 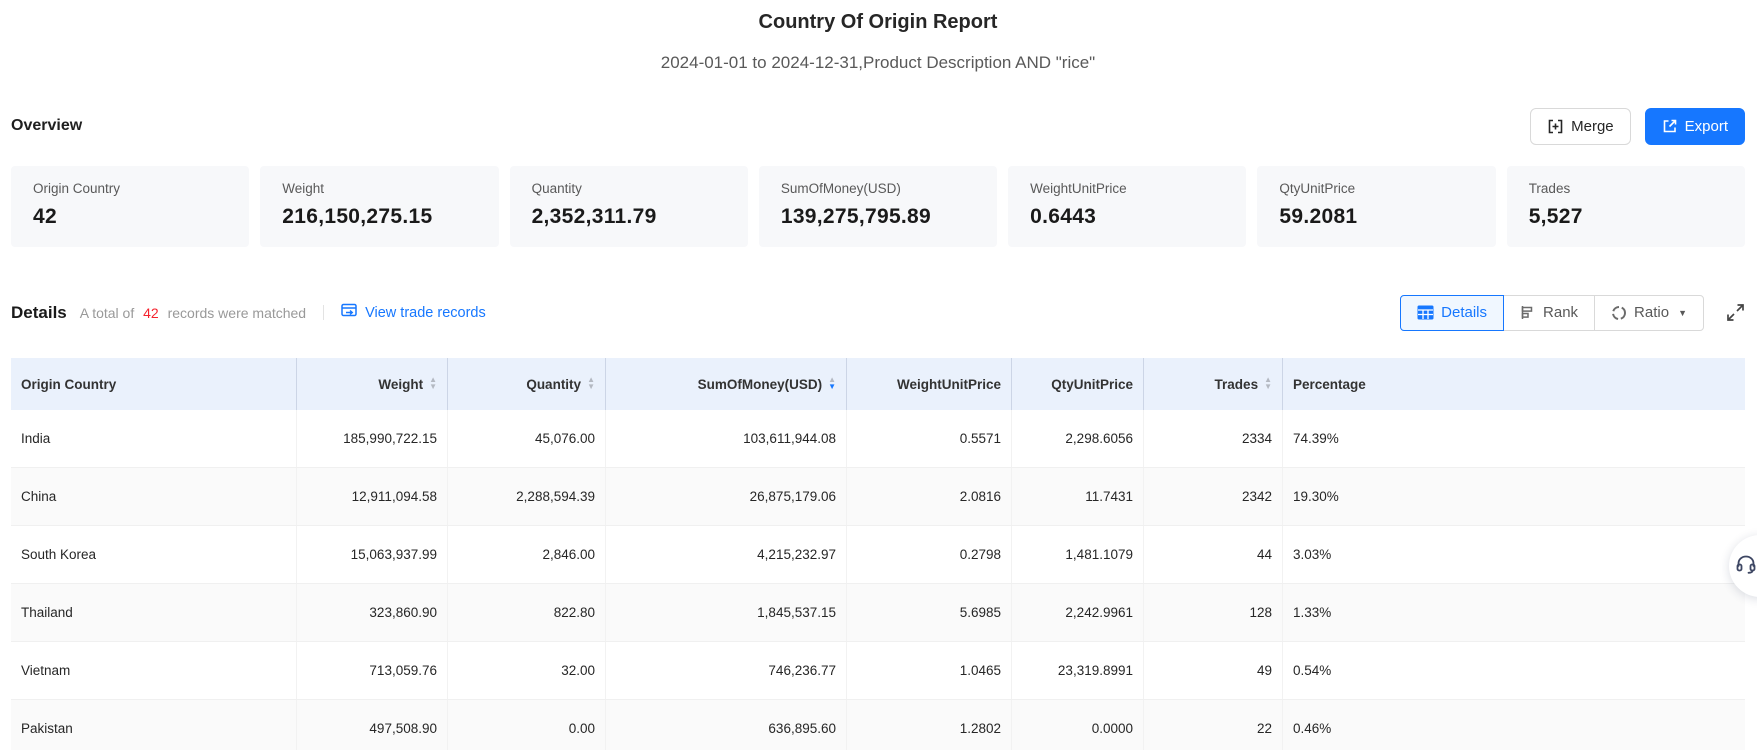 What do you see at coordinates (1592, 126) in the screenshot?
I see `merge-button-label: Merge` at bounding box center [1592, 126].